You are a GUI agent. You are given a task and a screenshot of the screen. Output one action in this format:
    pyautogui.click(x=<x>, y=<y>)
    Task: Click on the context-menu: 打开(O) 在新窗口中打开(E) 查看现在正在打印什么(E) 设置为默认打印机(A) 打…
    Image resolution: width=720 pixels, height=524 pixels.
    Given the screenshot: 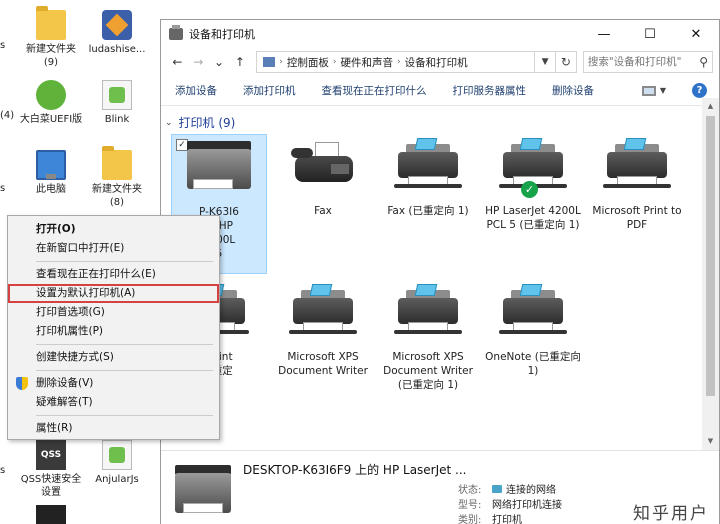 What is the action you would take?
    pyautogui.click(x=113, y=327)
    